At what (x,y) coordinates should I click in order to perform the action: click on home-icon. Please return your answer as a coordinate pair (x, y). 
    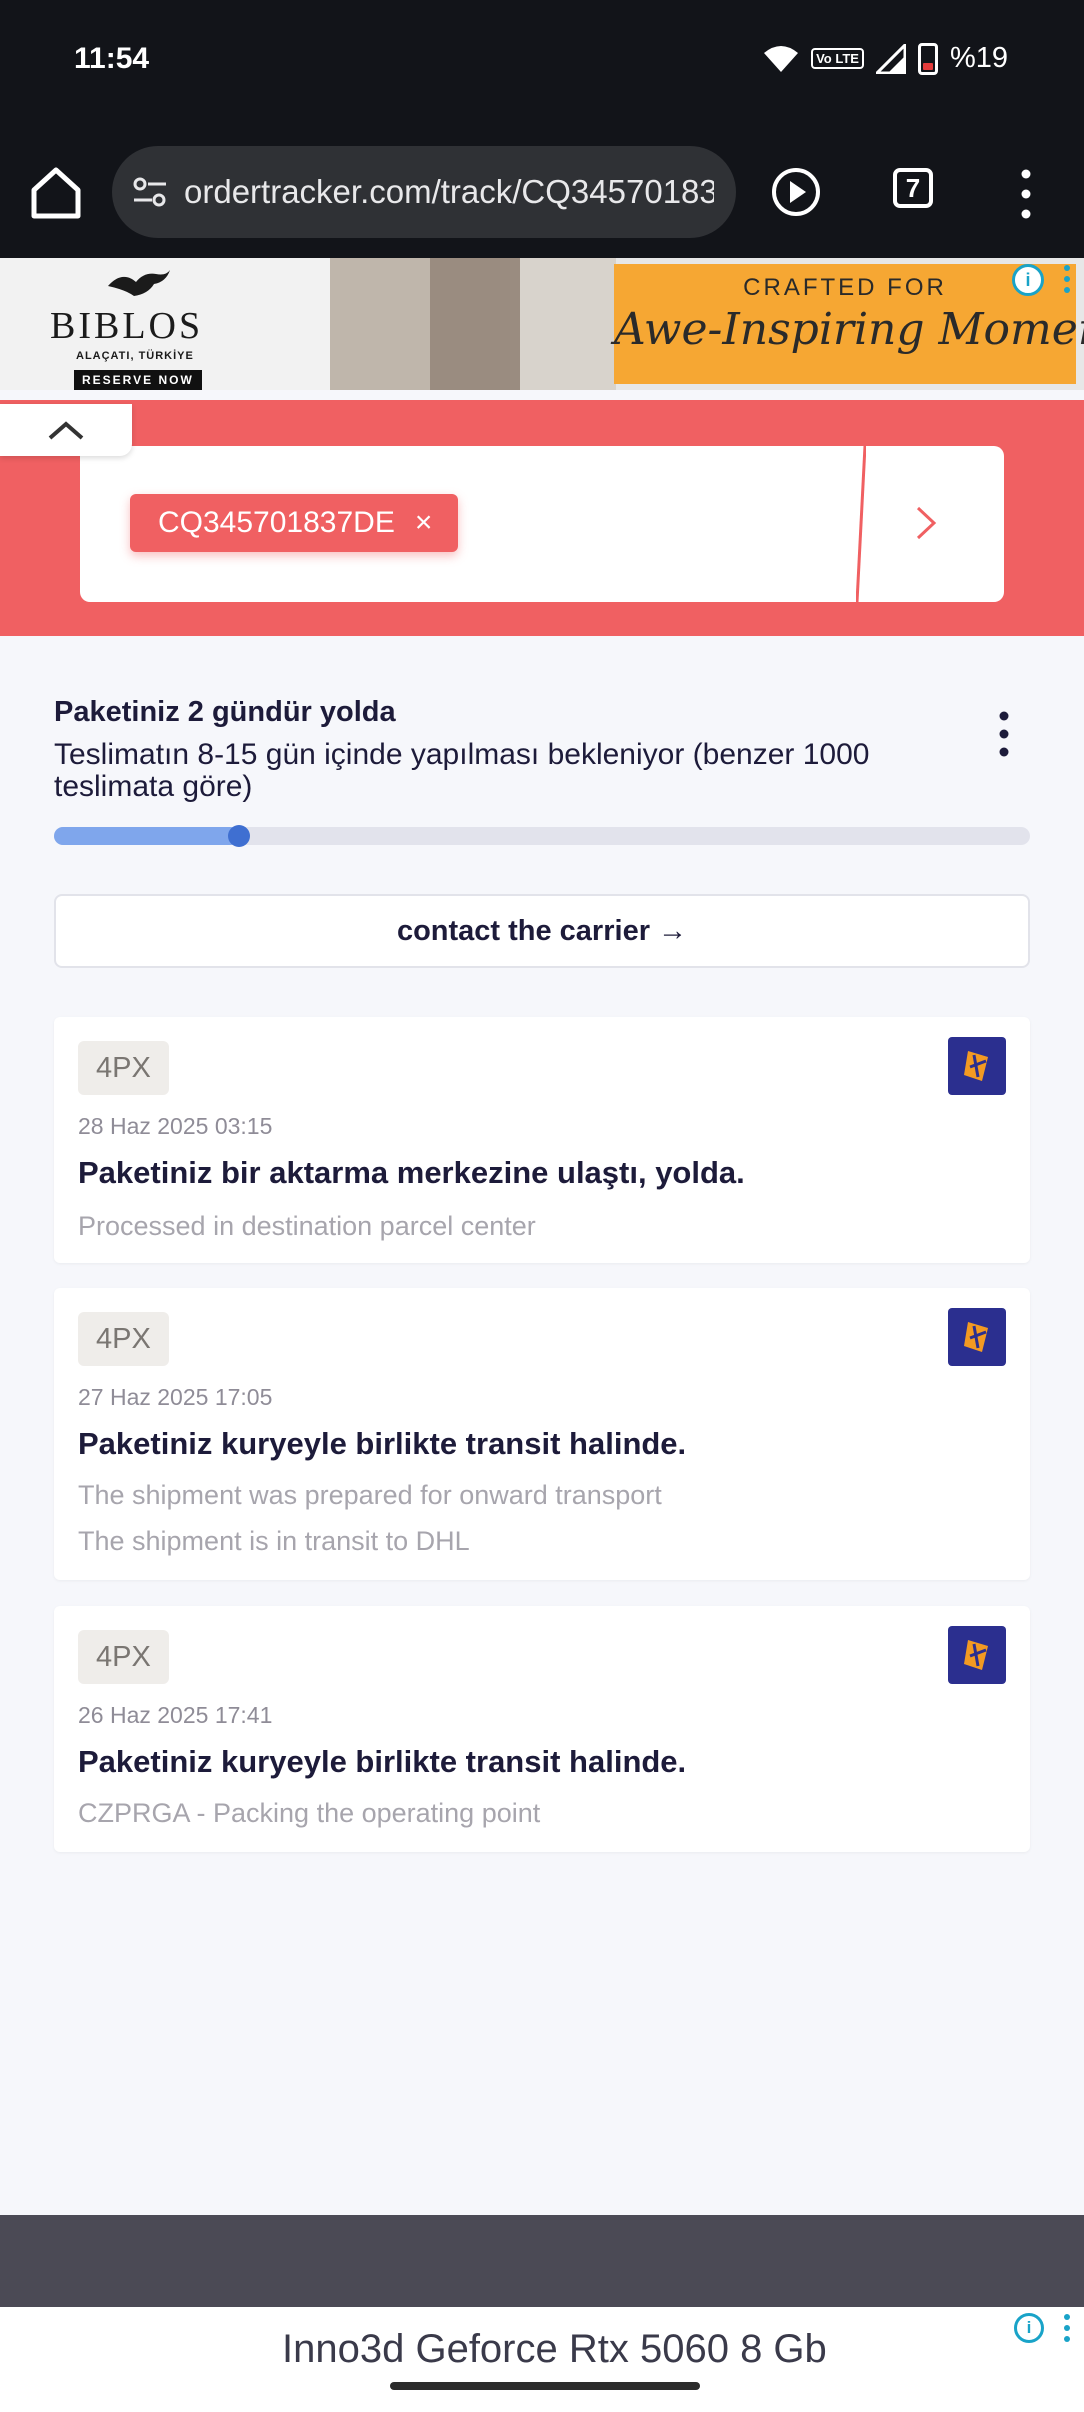
    Looking at the image, I should click on (56, 192).